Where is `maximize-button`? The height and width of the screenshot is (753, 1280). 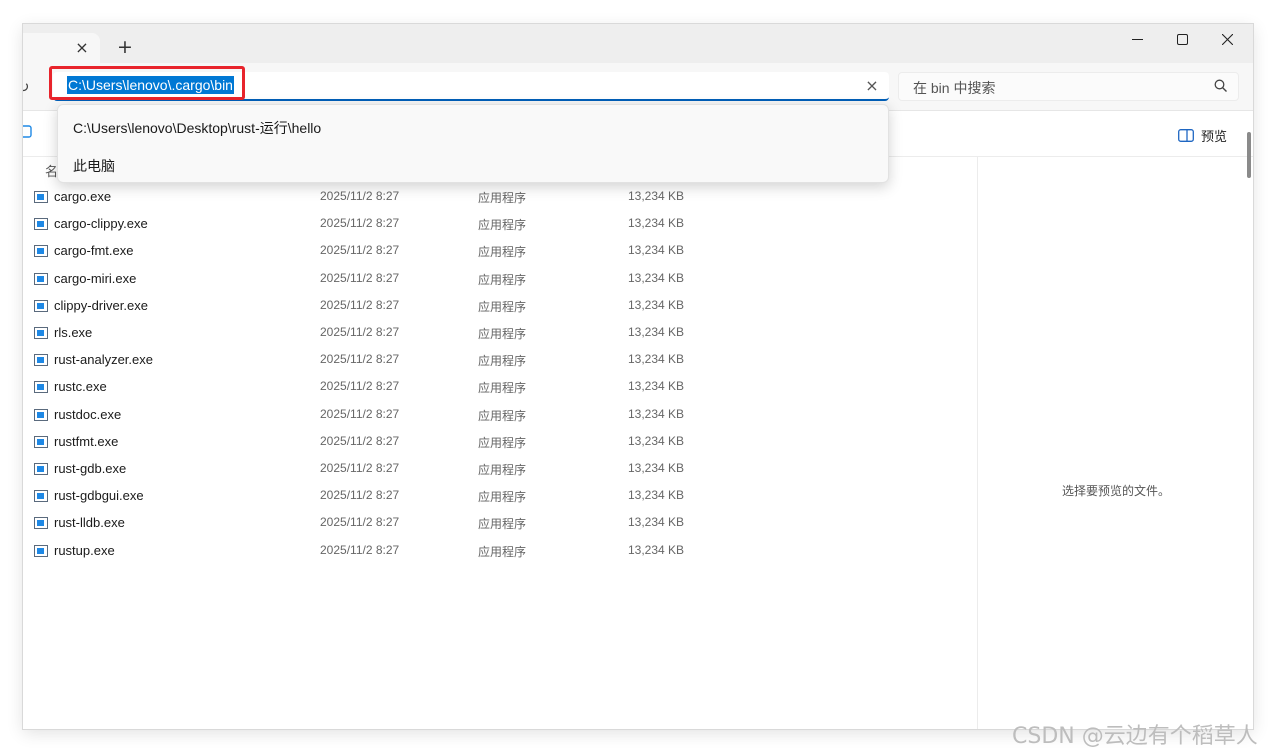
maximize-button is located at coordinates (1182, 39).